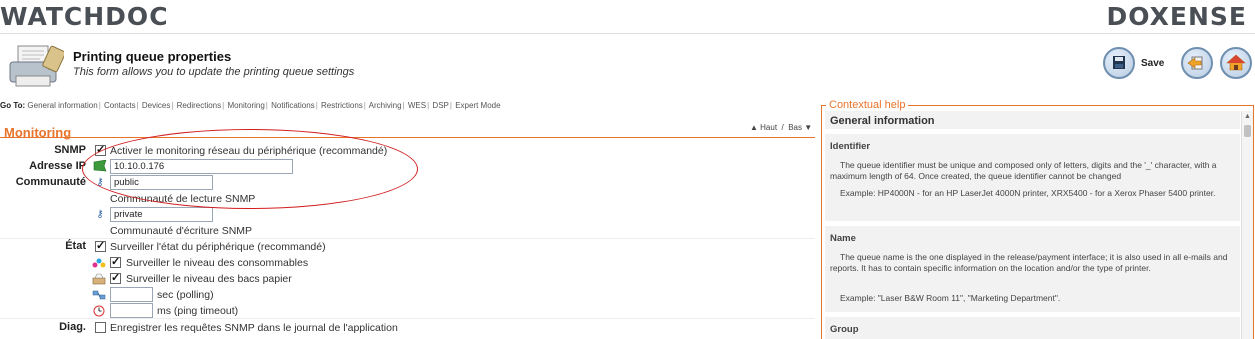 This screenshot has width=1255, height=339. What do you see at coordinates (867, 105) in the screenshot?
I see `contextual-help-legend: Contextual help` at bounding box center [867, 105].